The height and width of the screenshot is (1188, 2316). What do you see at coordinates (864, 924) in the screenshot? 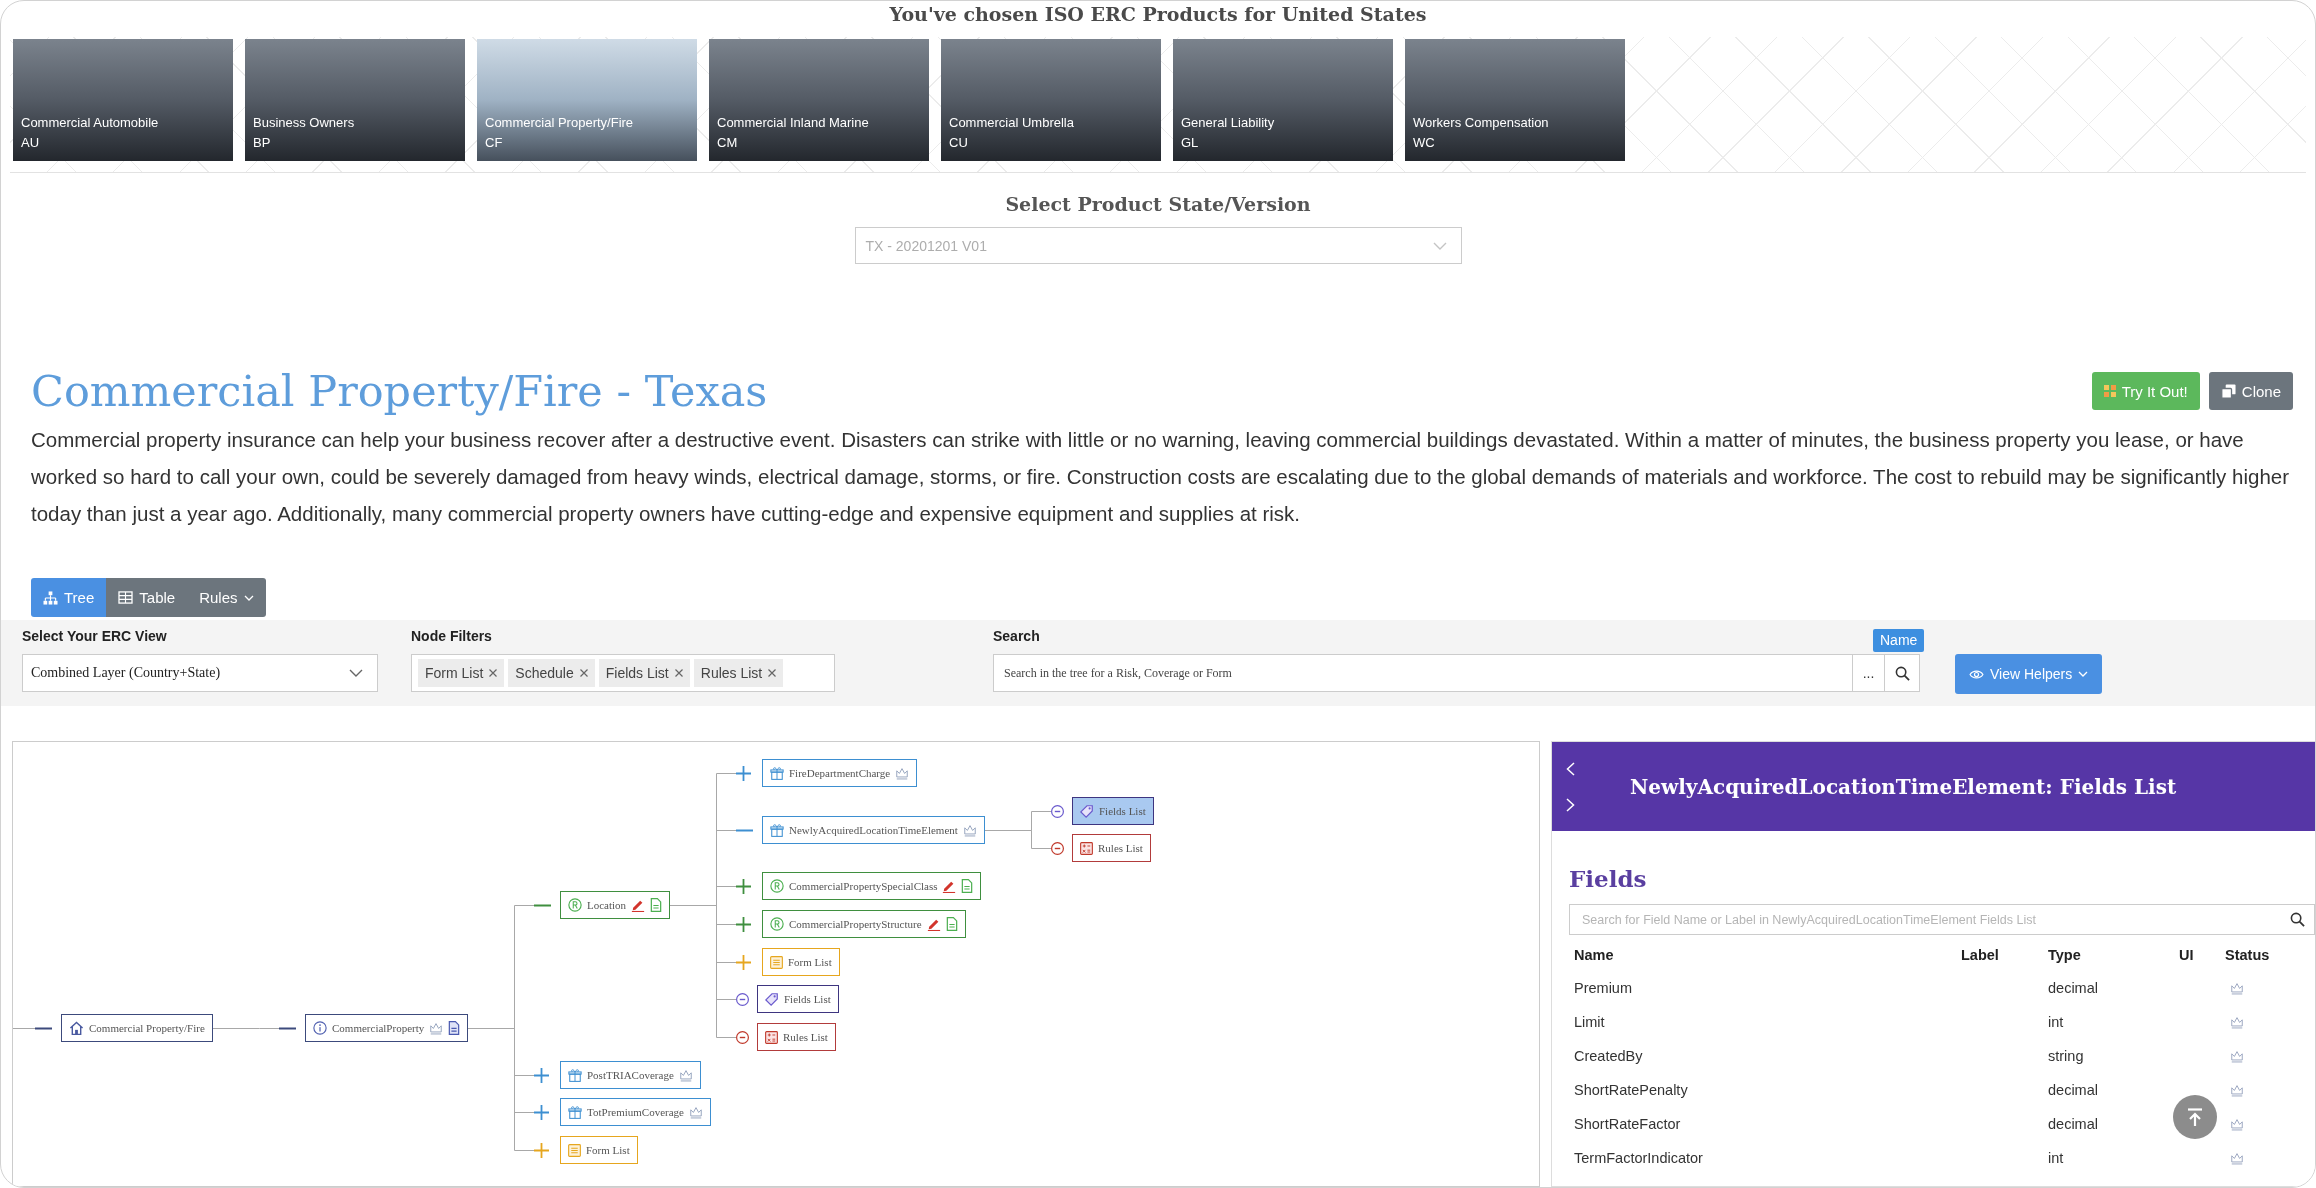
I see `tree-node: CommercialPropertyStructure` at bounding box center [864, 924].